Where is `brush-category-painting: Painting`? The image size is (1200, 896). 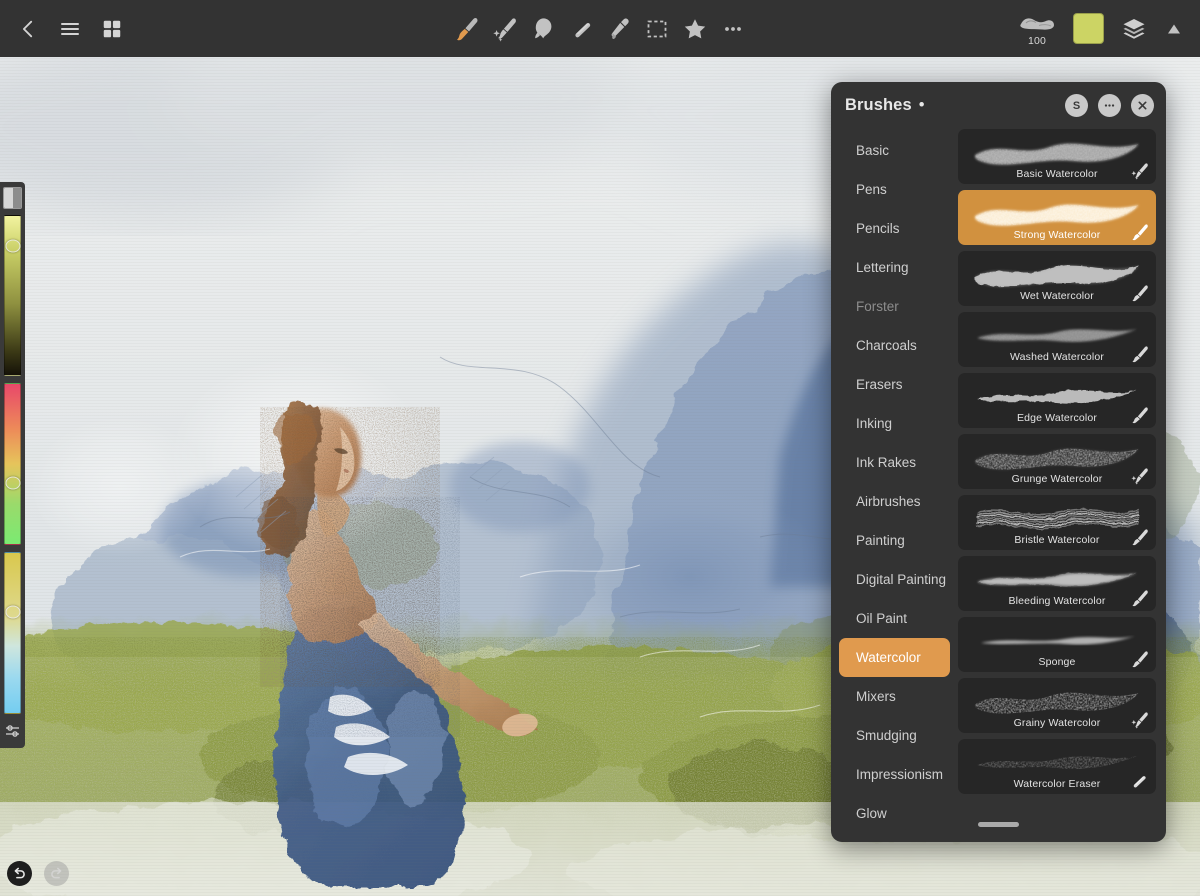
brush-category-painting: Painting is located at coordinates (894, 540).